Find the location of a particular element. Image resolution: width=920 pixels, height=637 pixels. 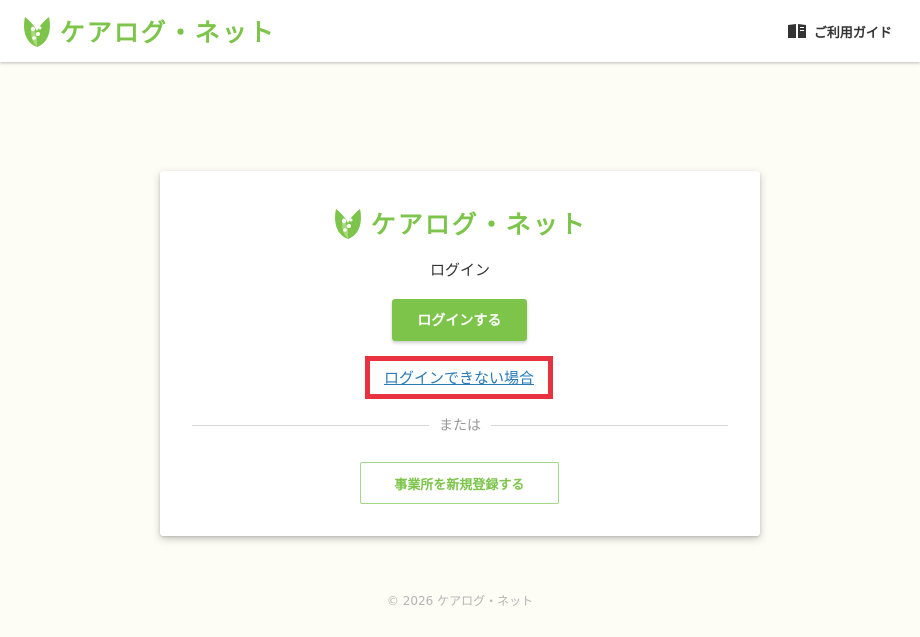

top-header: ケアログ・ネット ご利用ガイド is located at coordinates (460, 31).